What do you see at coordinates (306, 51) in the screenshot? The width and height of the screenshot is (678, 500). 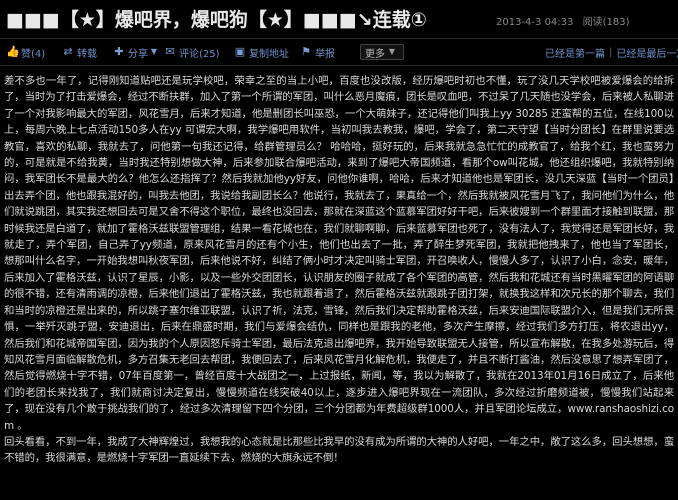 I see `report-icon: ⚑` at bounding box center [306, 51].